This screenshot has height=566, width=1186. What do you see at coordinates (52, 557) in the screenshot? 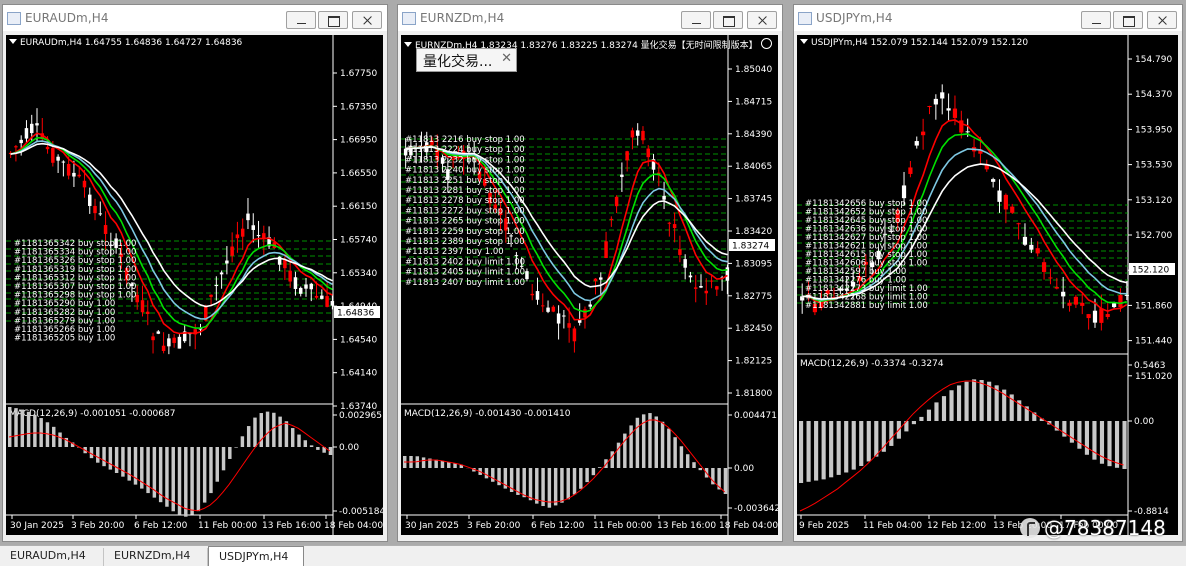
I see `tab-euraud: EURAUDm,H4` at bounding box center [52, 557].